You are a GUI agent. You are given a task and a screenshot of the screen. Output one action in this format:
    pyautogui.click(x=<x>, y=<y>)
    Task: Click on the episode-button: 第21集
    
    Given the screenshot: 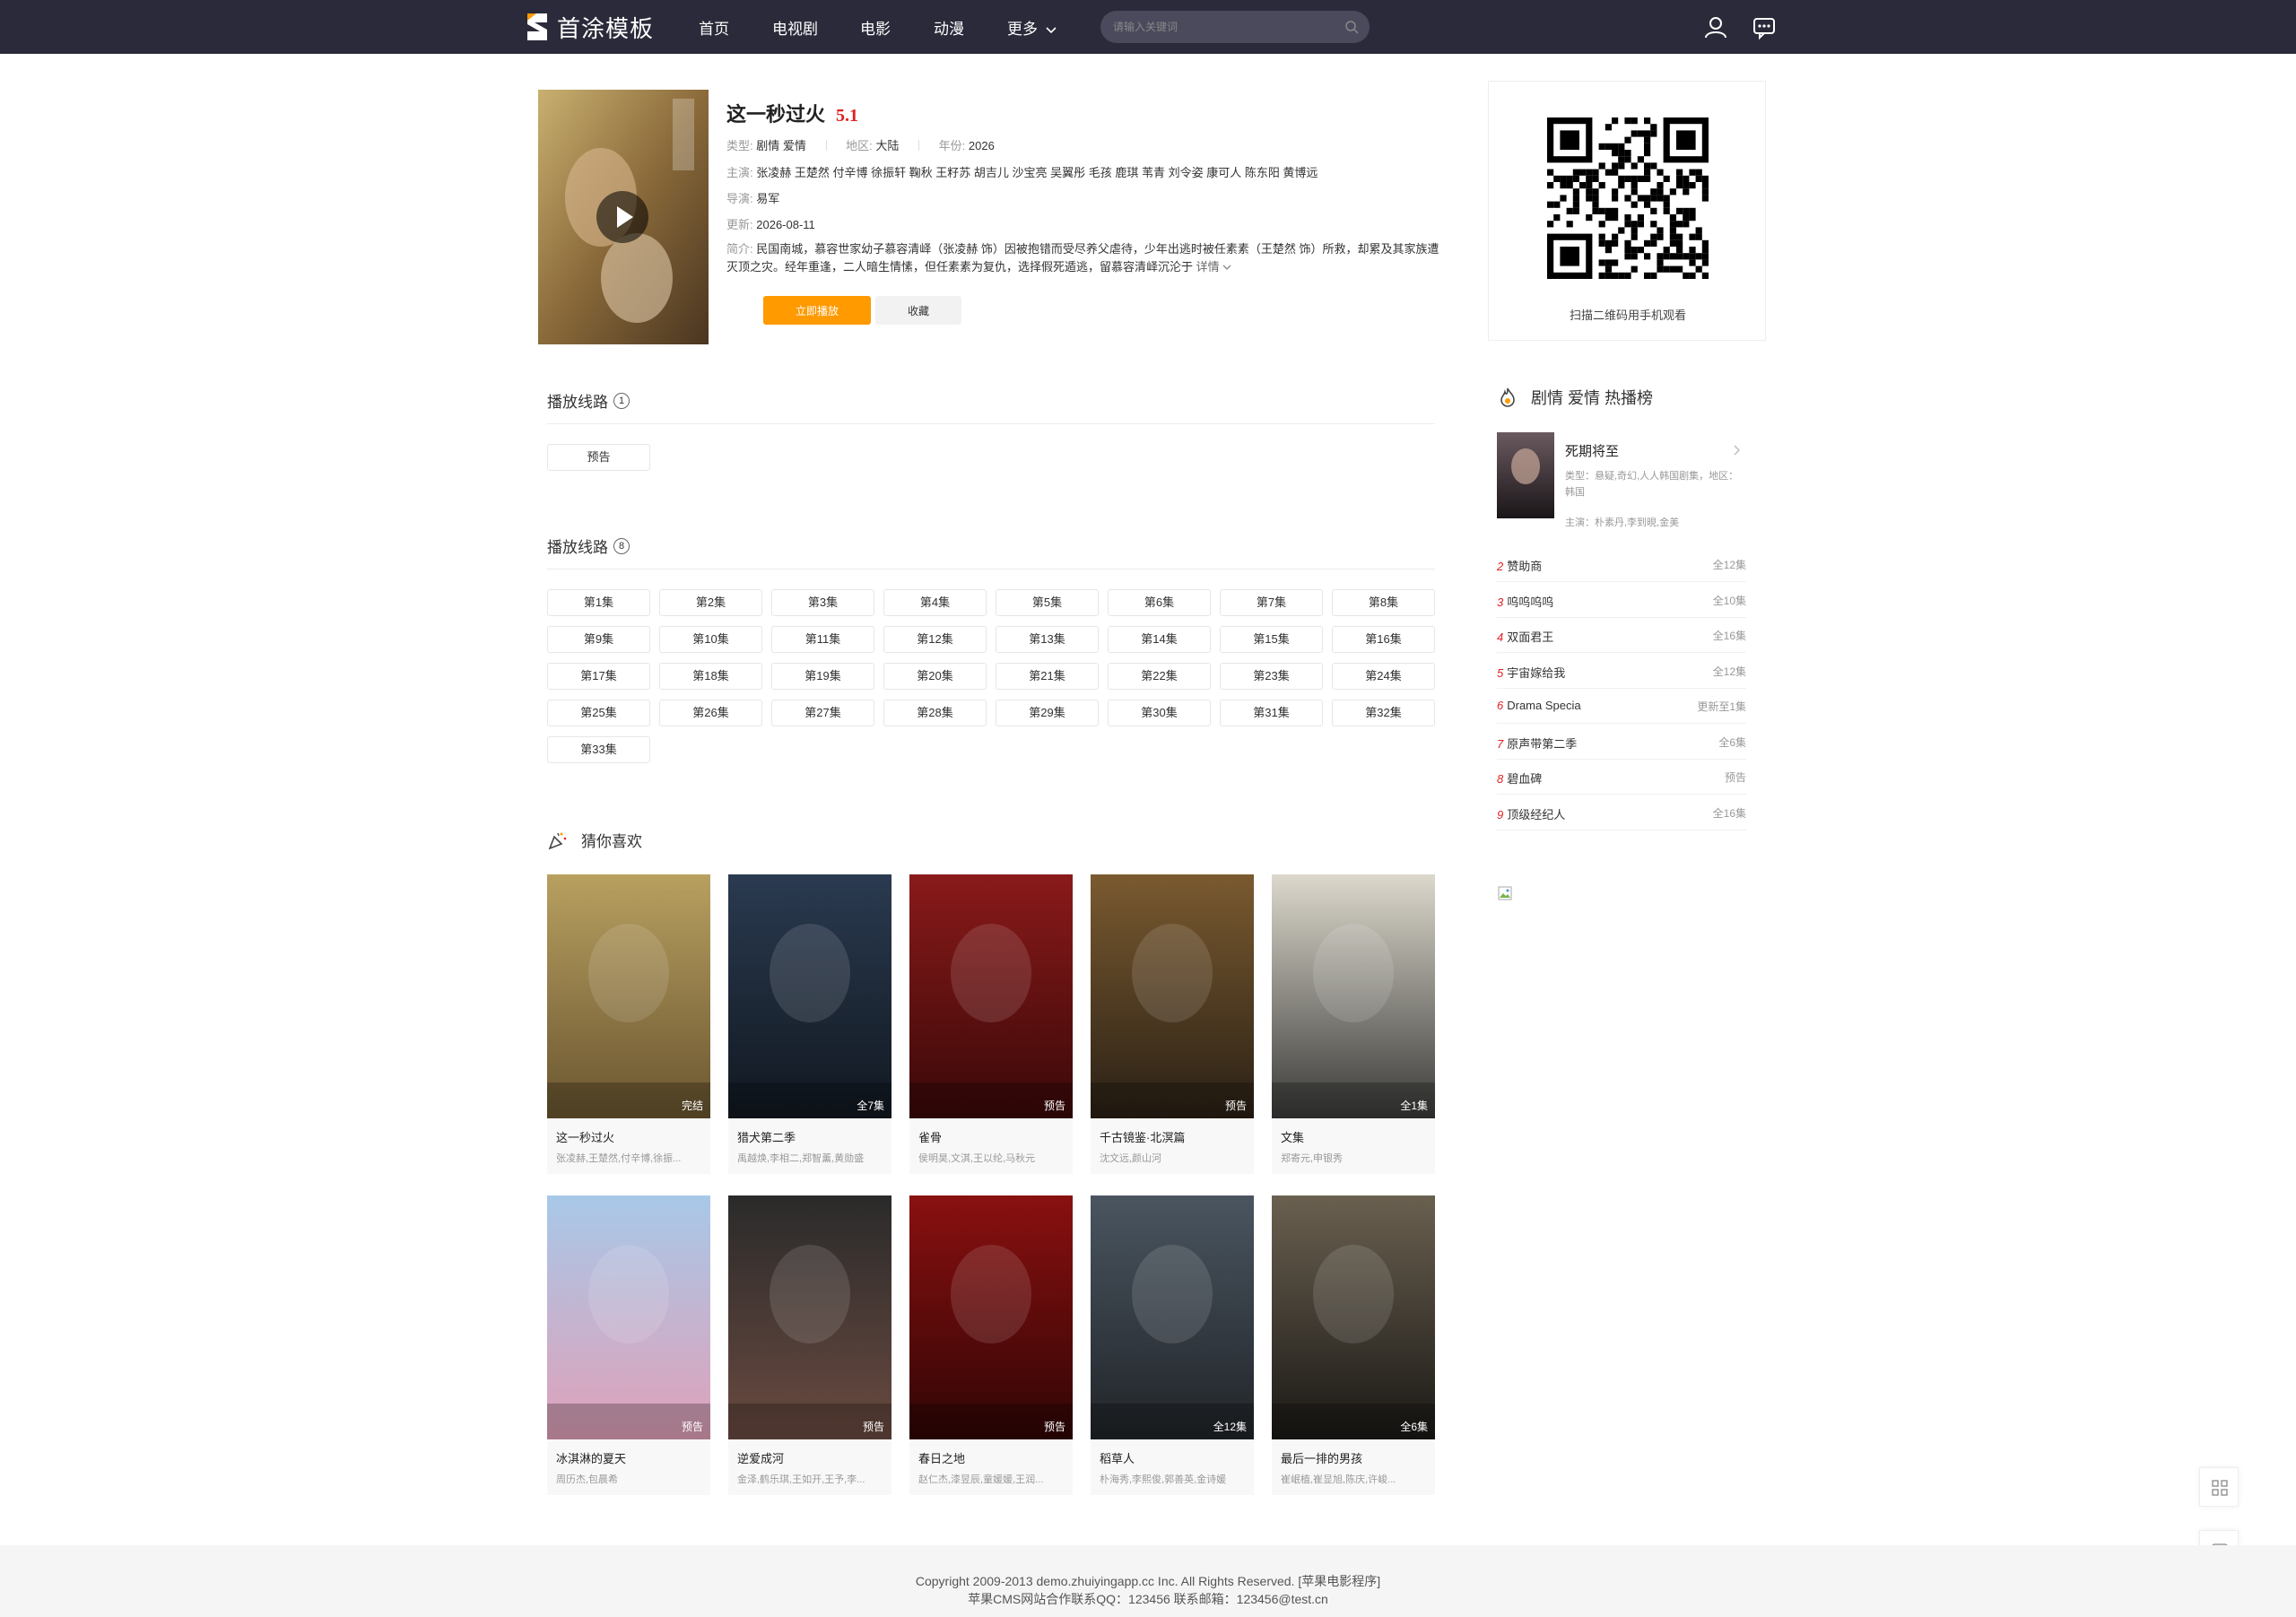 What is the action you would take?
    pyautogui.click(x=1047, y=676)
    